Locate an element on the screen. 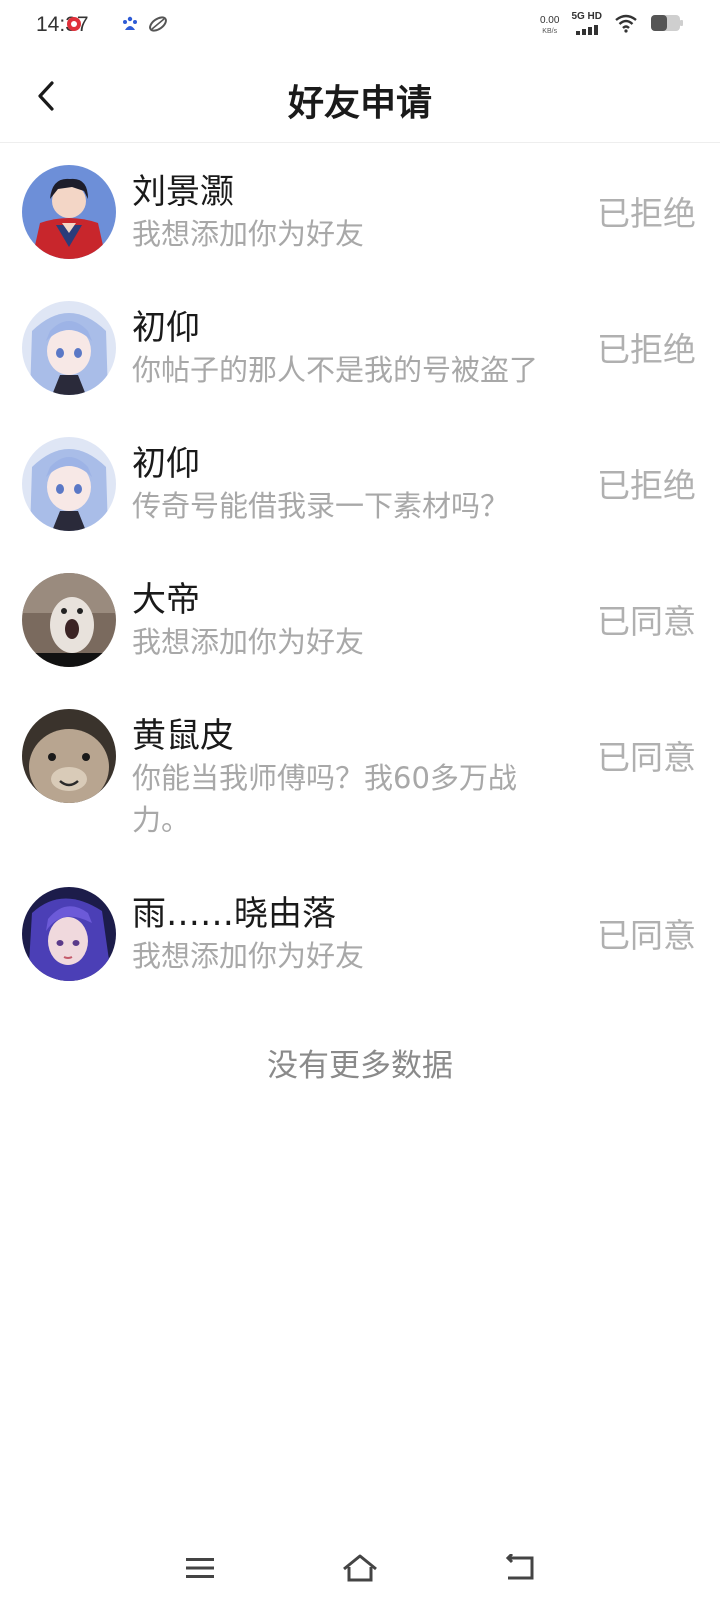  signal: 5G HD is located at coordinates (586, 25).